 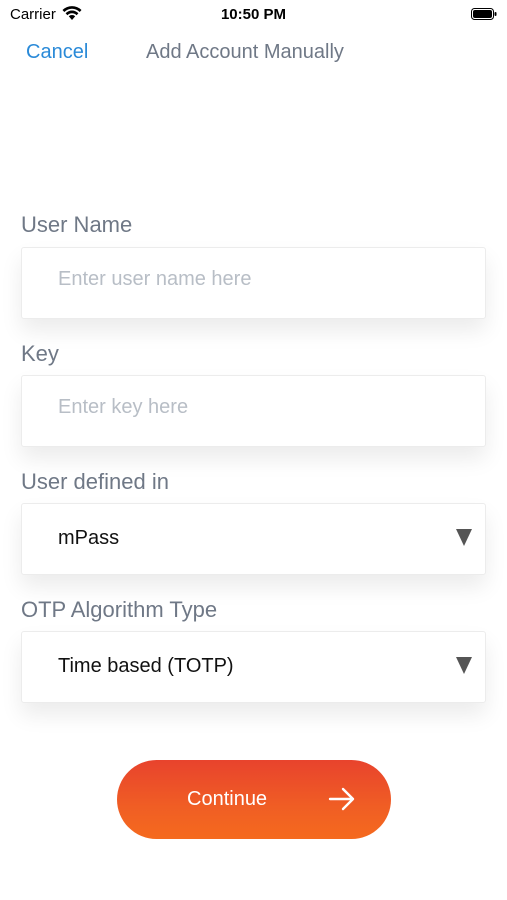 What do you see at coordinates (253, 539) in the screenshot?
I see `user-defined-in-dropdown: mPass` at bounding box center [253, 539].